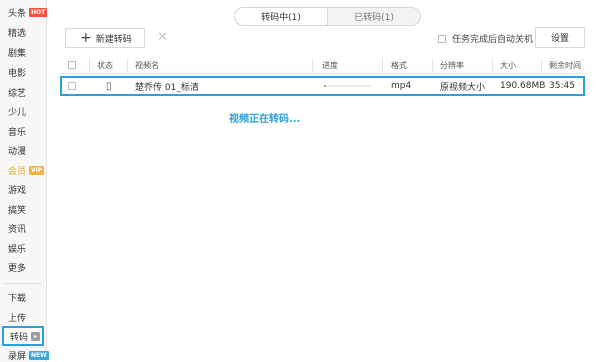 The width and height of the screenshot is (600, 362). What do you see at coordinates (452, 65) in the screenshot?
I see `column-resolution: 分辨率` at bounding box center [452, 65].